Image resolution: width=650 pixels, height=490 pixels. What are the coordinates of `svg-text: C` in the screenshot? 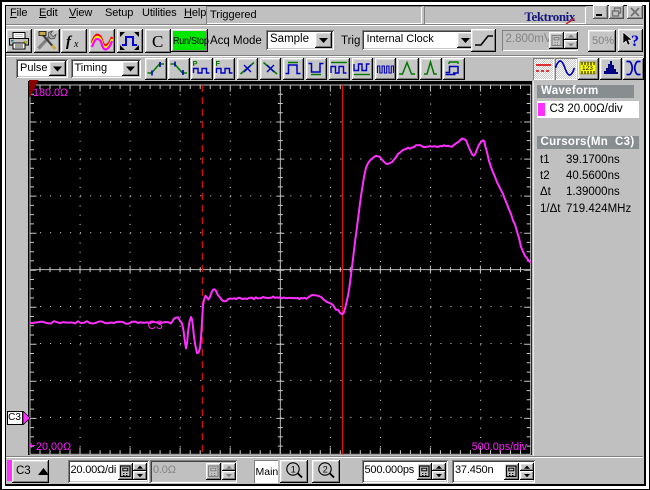 It's located at (157, 41).